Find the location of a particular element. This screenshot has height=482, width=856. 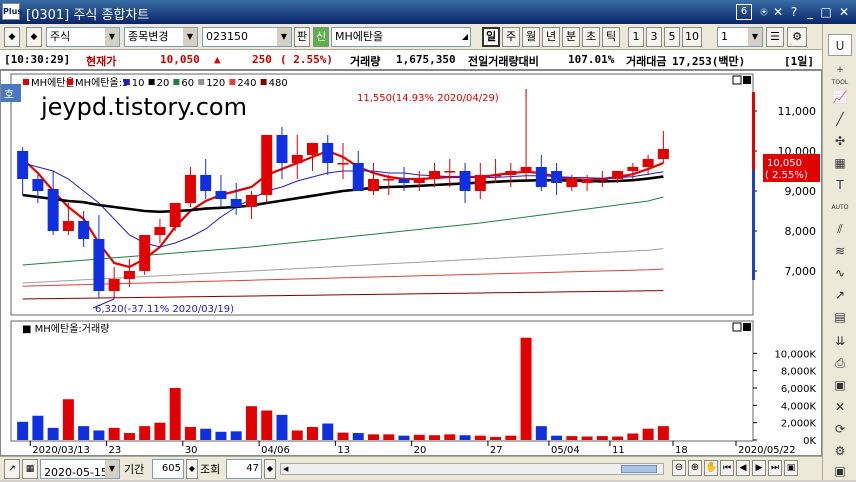

cross-line-icon: ✣ is located at coordinates (840, 141).